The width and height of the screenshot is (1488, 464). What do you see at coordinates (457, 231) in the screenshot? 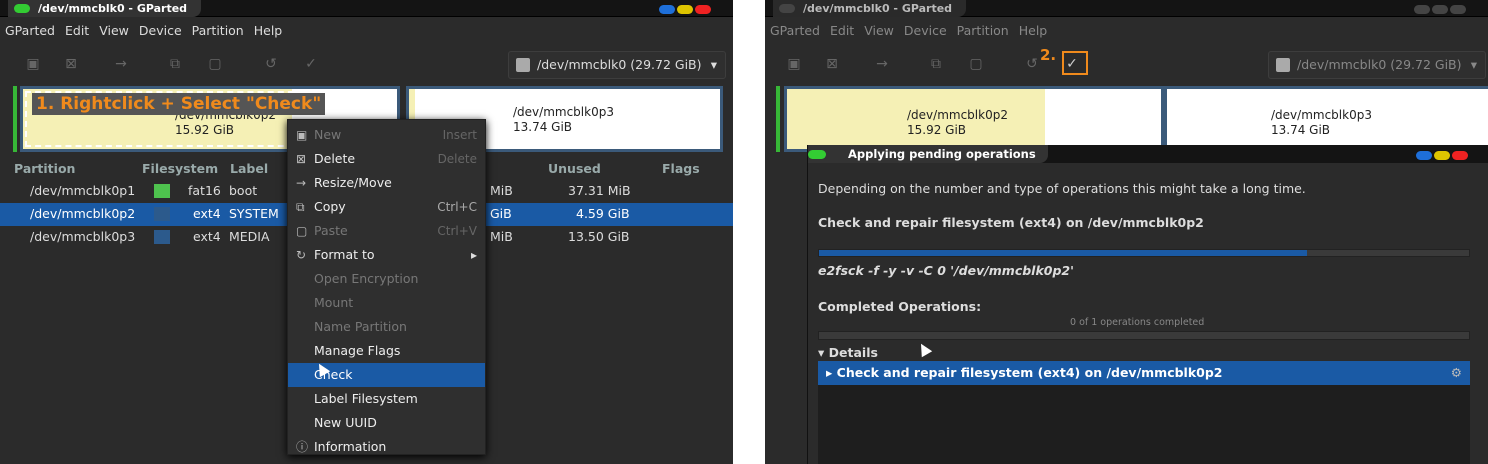
I see `menu-item-shortcut: Ctrl+V` at bounding box center [457, 231].